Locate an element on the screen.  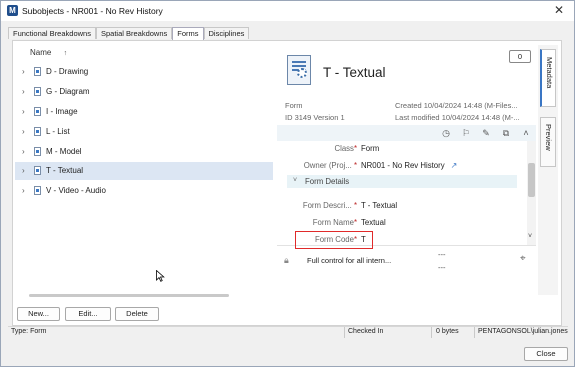
history-clock-icon: ◷ is located at coordinates (446, 133).